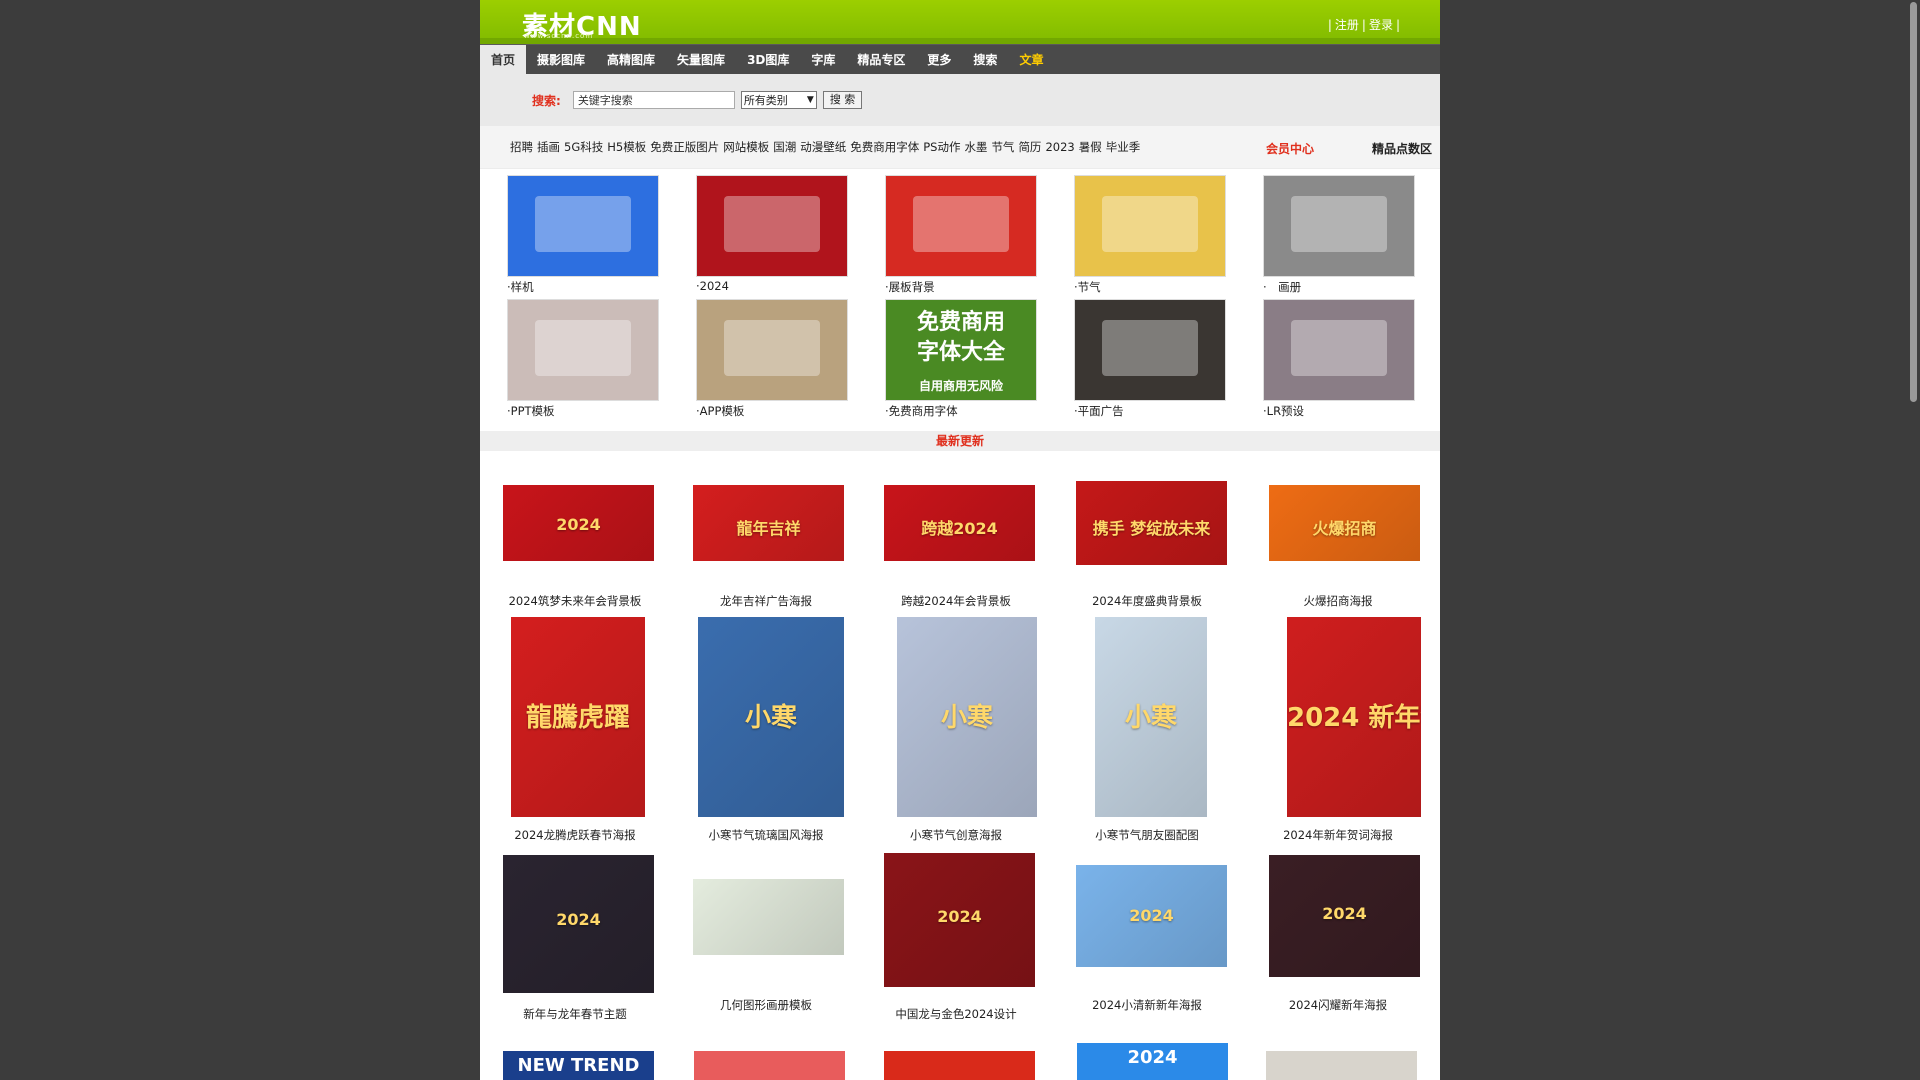  I want to click on hot-keyword-link: 免费正版图片, so click(684, 147).